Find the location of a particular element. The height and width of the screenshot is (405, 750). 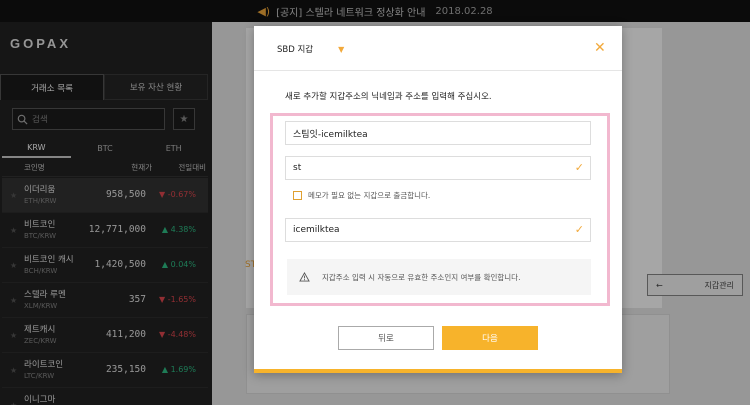

memo-value: icemilktea is located at coordinates (316, 230).